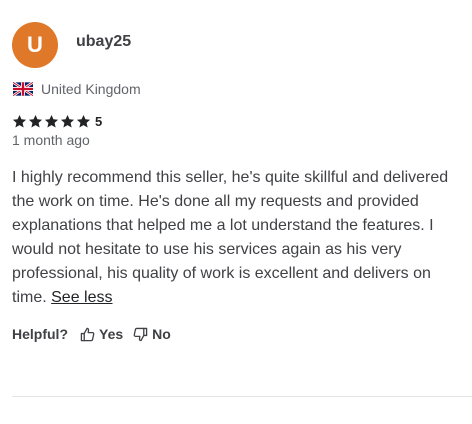  What do you see at coordinates (51, 140) in the screenshot?
I see `review-time: 1 month ago` at bounding box center [51, 140].